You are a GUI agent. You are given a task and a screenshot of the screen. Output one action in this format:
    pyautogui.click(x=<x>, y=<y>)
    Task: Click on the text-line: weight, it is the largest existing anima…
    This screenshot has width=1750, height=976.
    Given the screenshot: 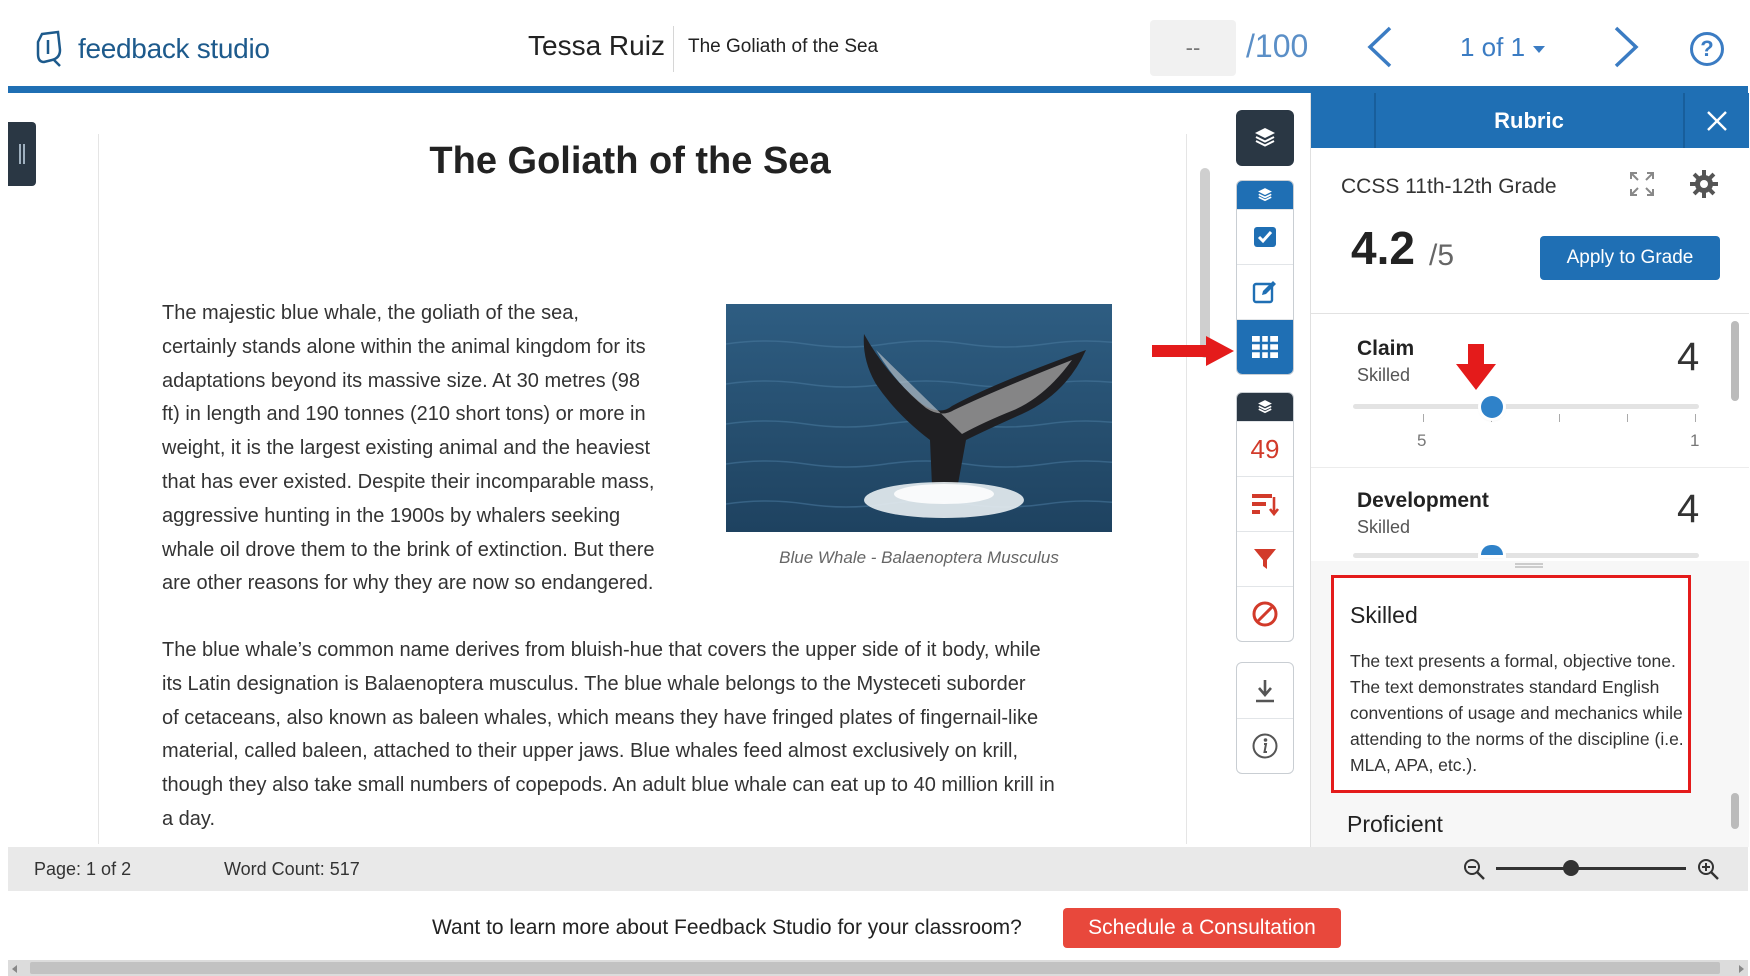 What is the action you would take?
    pyautogui.click(x=406, y=448)
    